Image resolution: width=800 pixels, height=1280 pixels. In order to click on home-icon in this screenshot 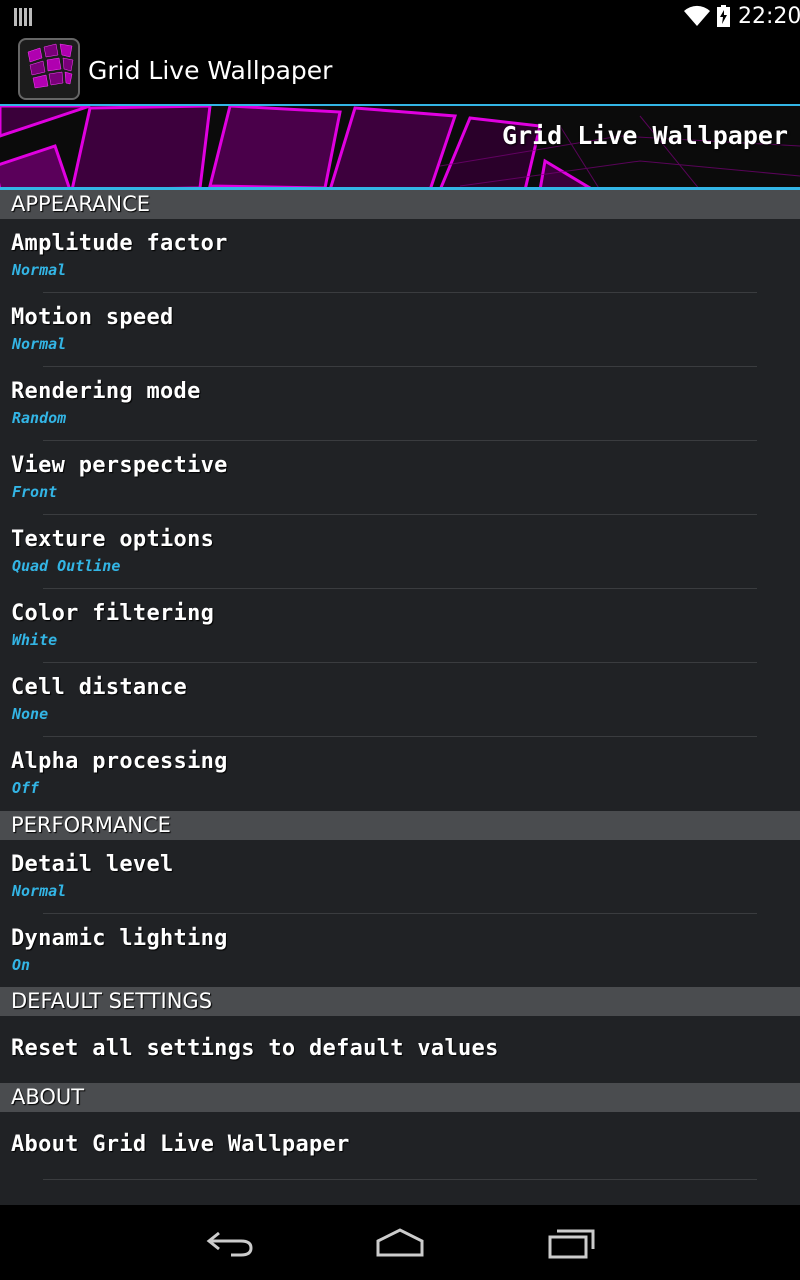, I will do `click(400, 1243)`.